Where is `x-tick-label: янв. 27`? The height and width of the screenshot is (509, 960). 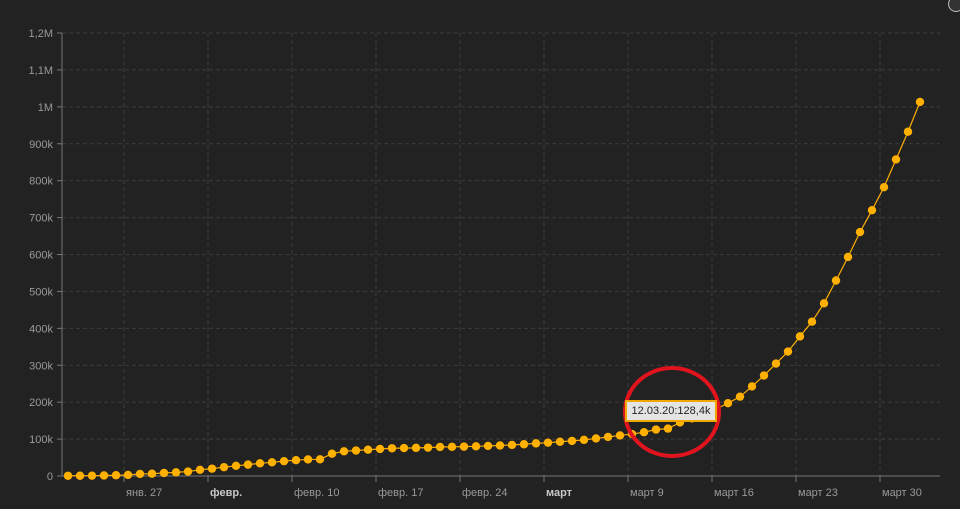
x-tick-label: янв. 27 is located at coordinates (144, 493).